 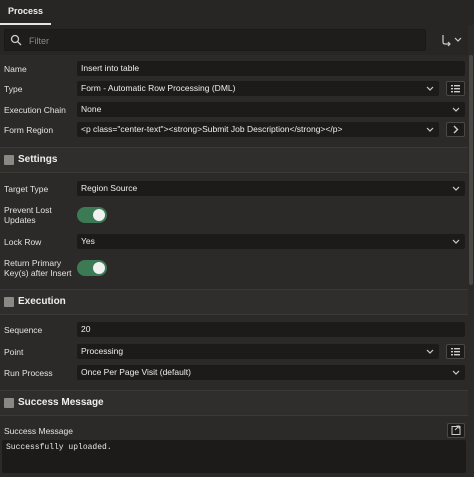 What do you see at coordinates (61, 402) in the screenshot?
I see `success-message-title: Success Message` at bounding box center [61, 402].